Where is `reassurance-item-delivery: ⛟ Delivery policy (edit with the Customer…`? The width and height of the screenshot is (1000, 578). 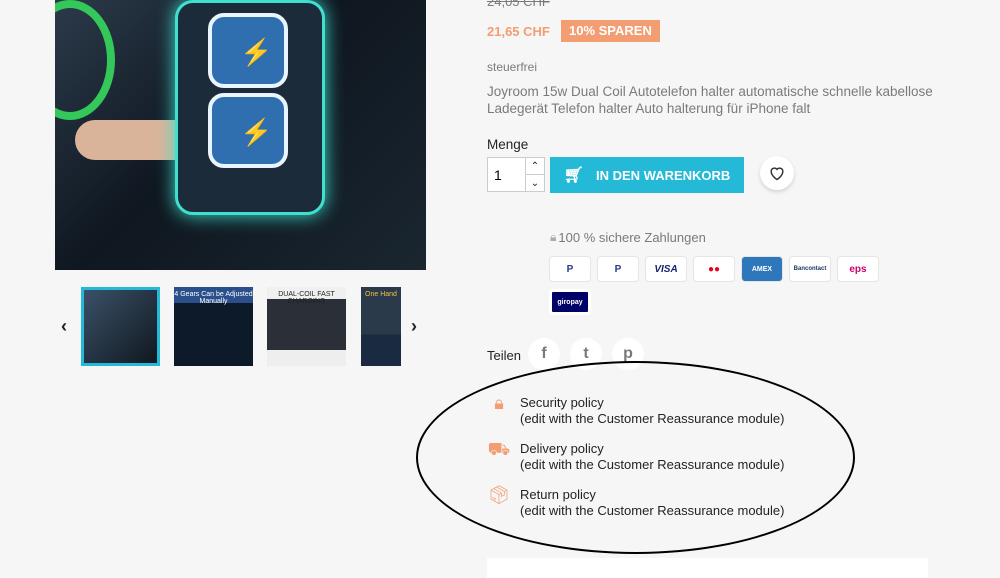 reassurance-item-delivery: ⛟ Delivery policy (edit with the Customer… is located at coordinates (636, 455).